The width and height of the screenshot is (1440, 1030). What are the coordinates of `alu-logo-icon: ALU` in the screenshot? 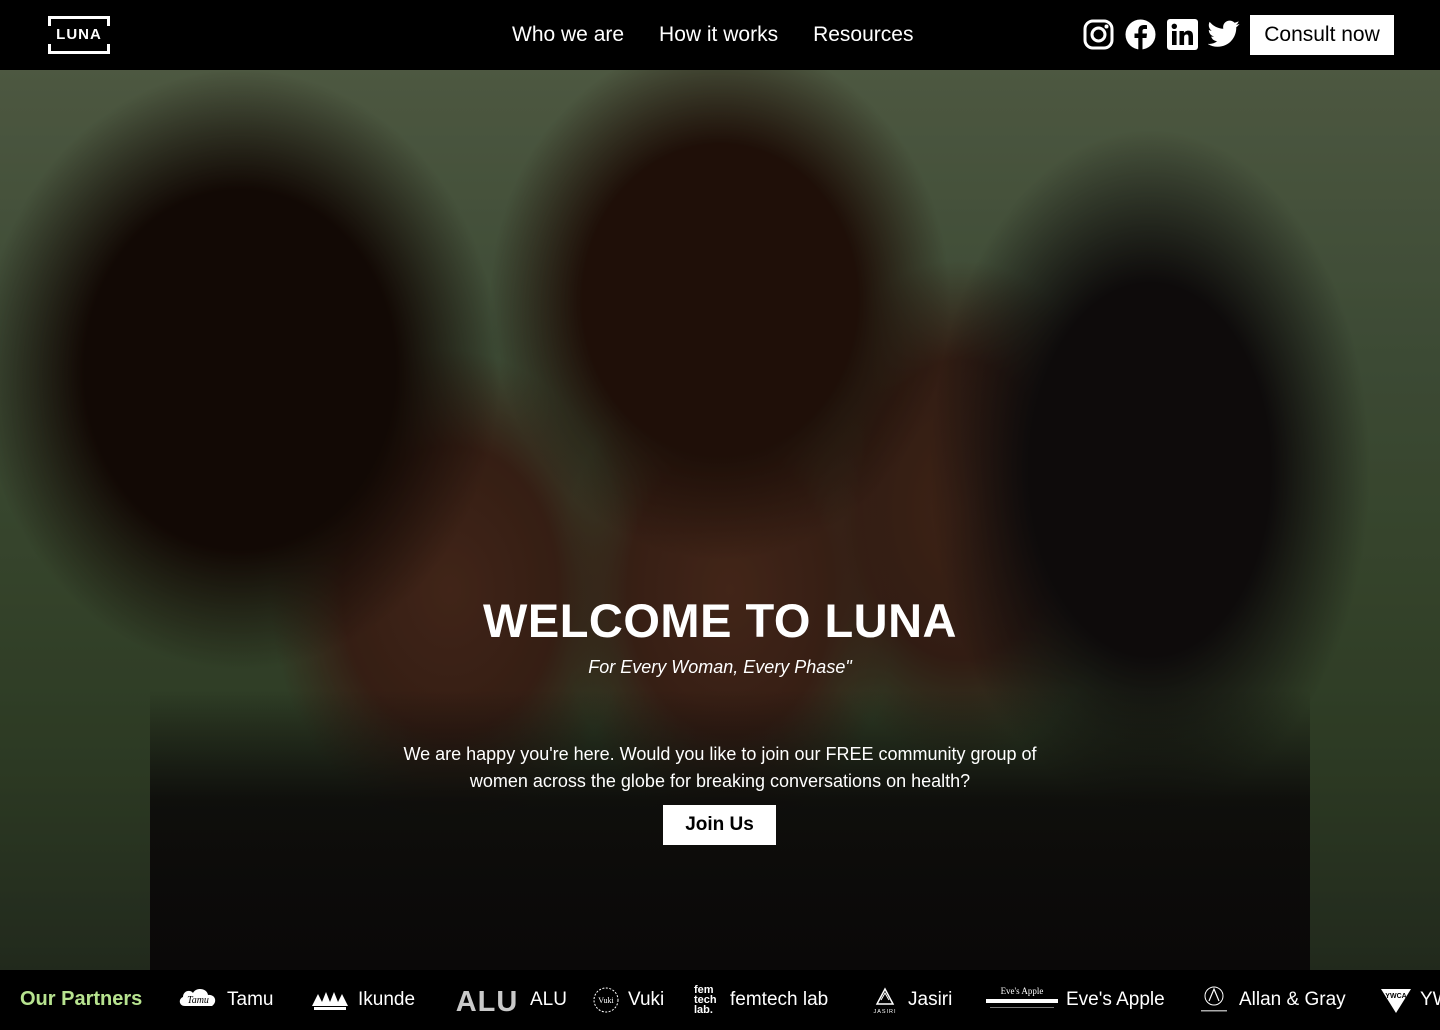 It's located at (487, 1000).